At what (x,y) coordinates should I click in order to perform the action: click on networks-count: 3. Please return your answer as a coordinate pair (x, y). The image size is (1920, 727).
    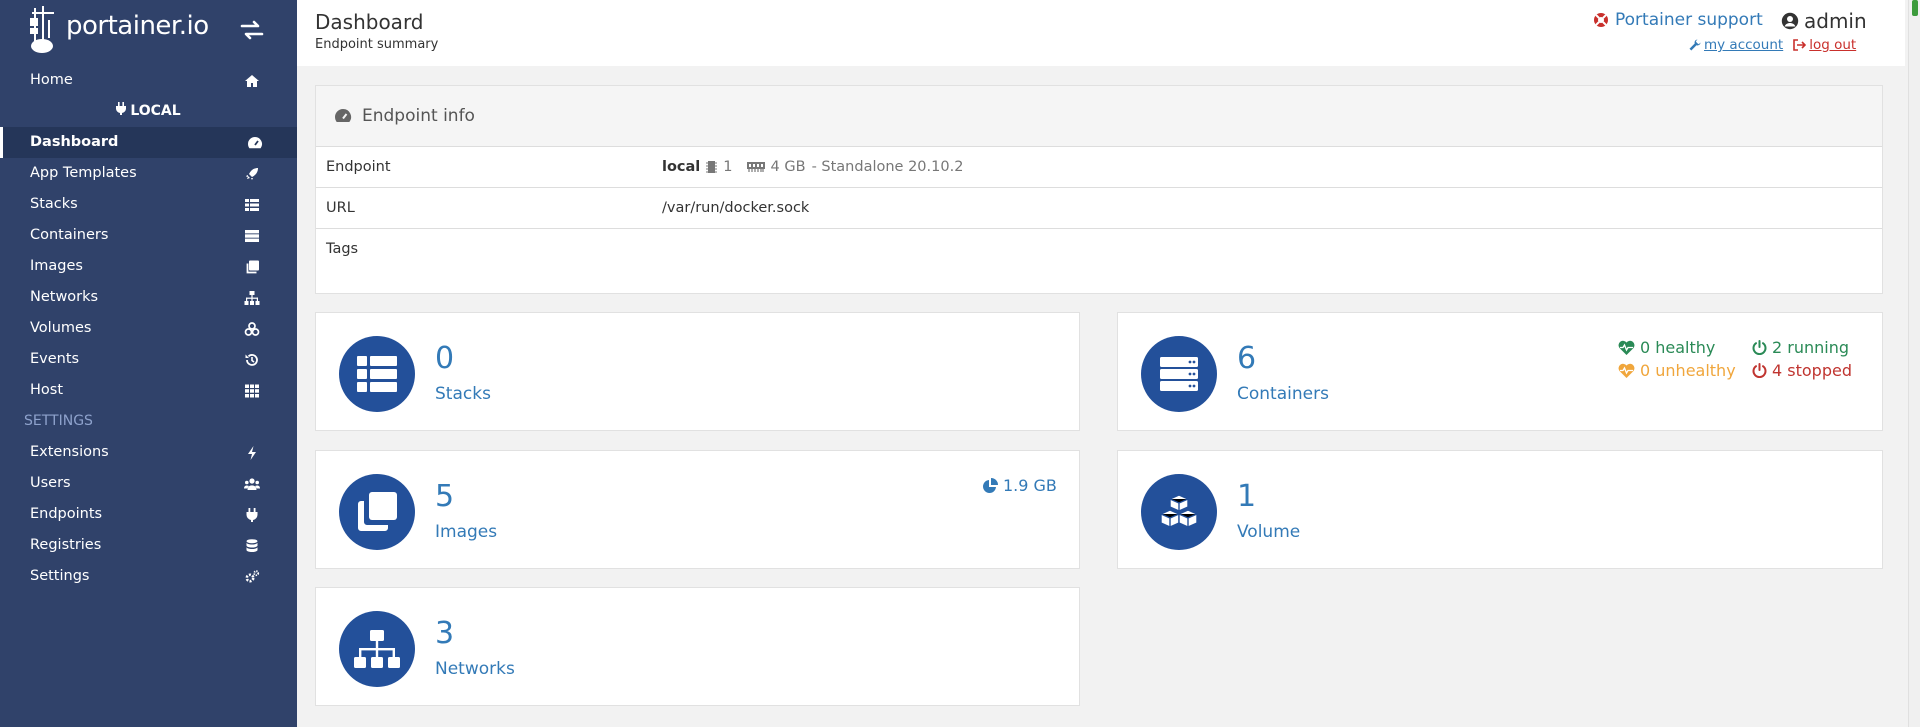
    Looking at the image, I should click on (445, 633).